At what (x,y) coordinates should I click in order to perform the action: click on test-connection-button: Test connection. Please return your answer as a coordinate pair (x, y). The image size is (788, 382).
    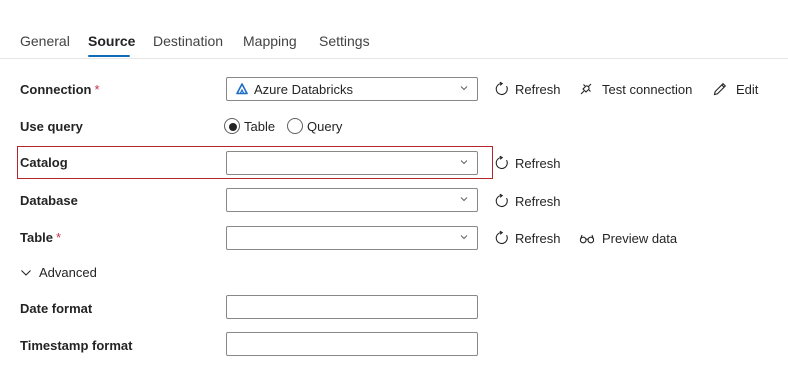
    Looking at the image, I should click on (635, 90).